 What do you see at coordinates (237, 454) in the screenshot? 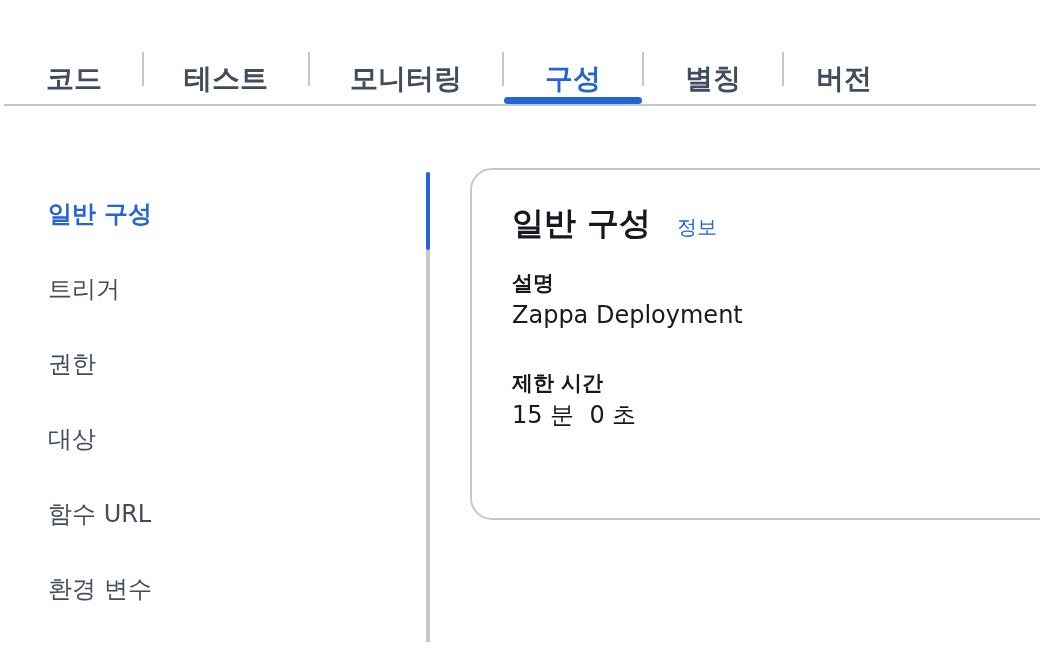
I see `sidebar-item: 대상` at bounding box center [237, 454].